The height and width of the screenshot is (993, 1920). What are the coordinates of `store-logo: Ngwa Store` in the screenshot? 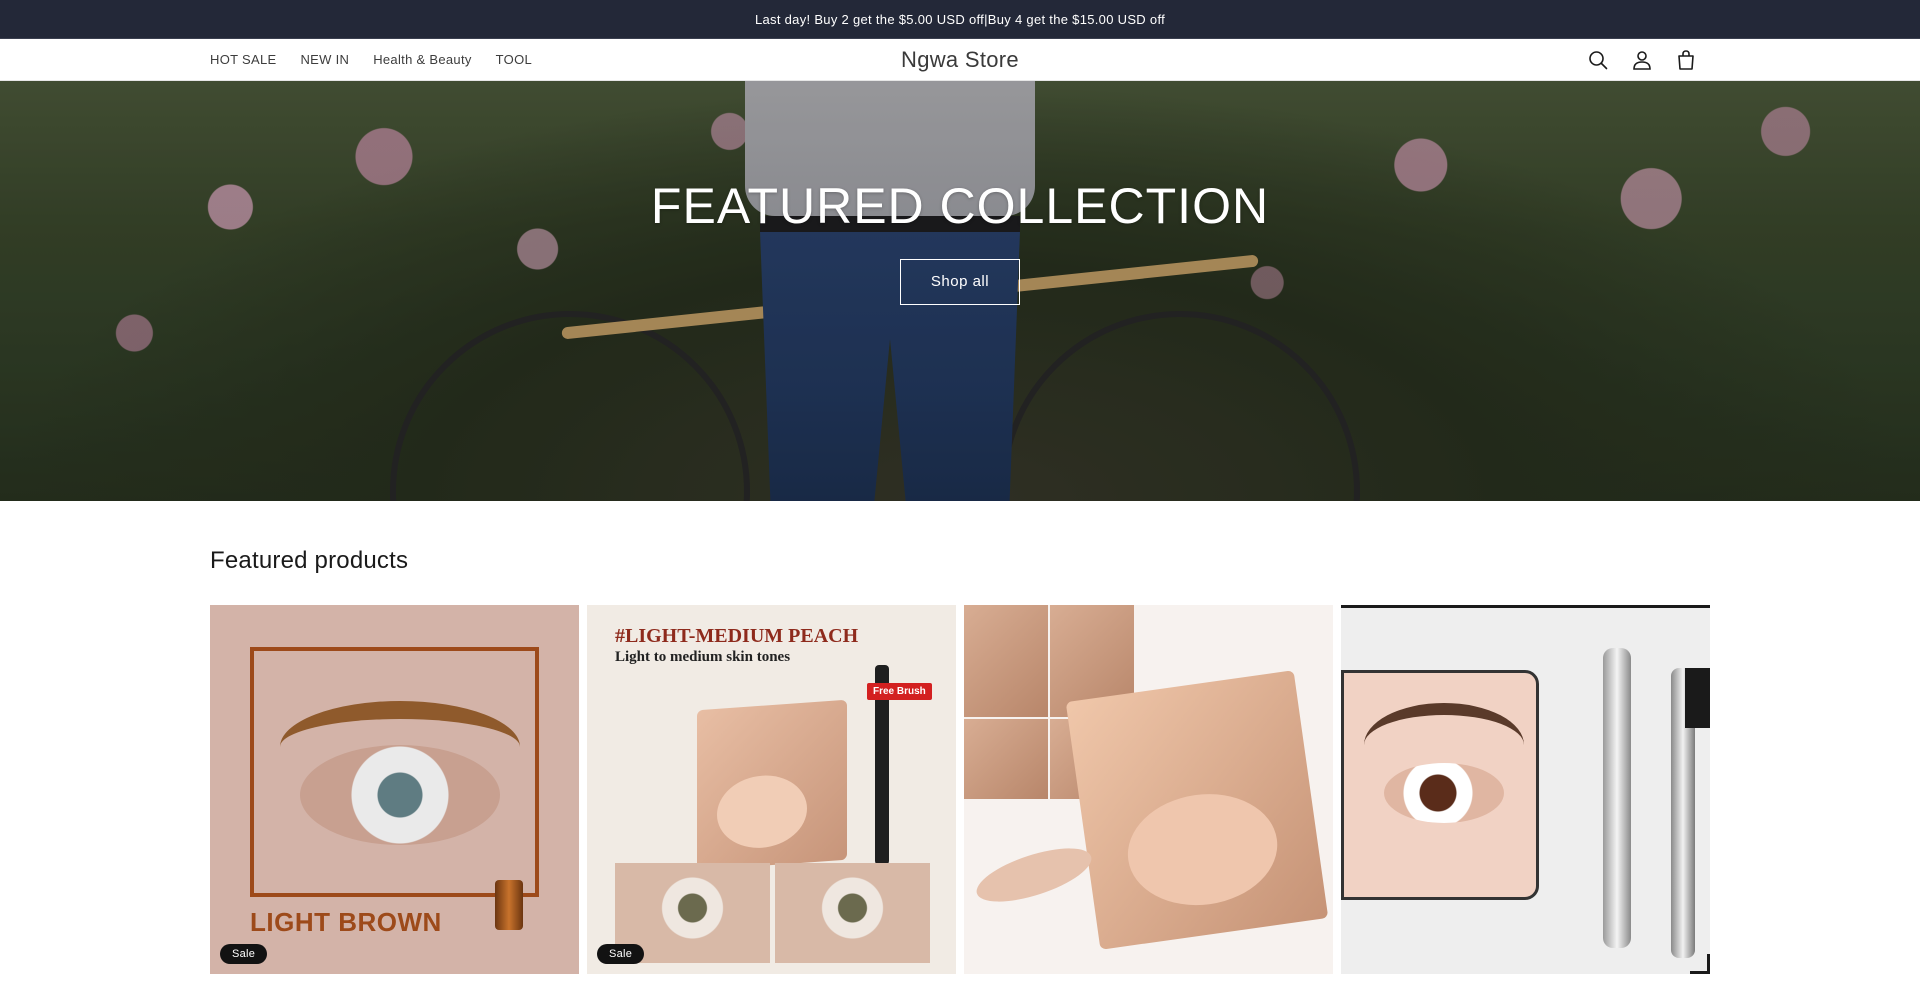 It's located at (960, 60).